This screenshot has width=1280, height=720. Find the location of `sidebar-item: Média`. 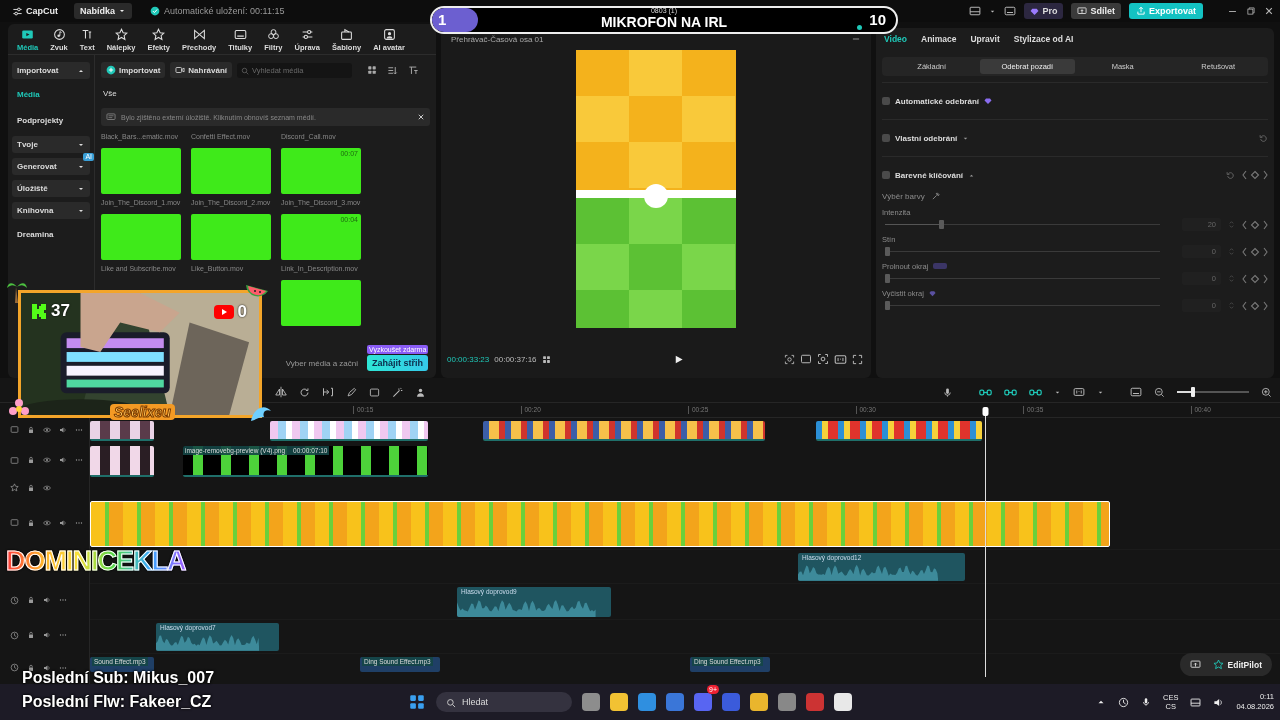

sidebar-item: Média is located at coordinates (51, 94).